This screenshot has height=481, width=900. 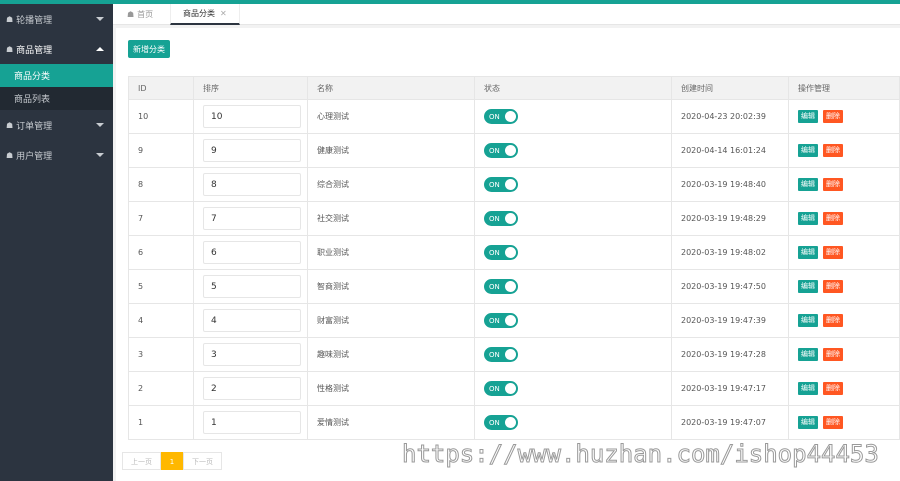 What do you see at coordinates (391, 116) in the screenshot?
I see `cell-name: 心理测试` at bounding box center [391, 116].